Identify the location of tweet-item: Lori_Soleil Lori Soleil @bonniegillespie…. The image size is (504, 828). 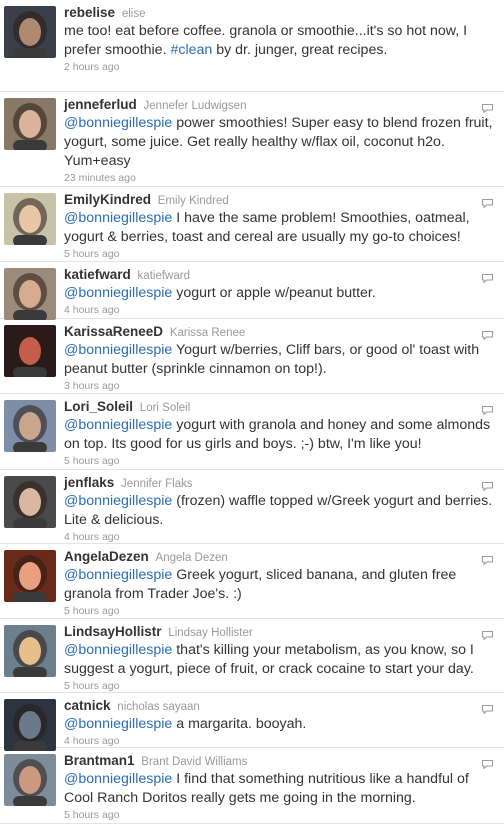
(252, 432).